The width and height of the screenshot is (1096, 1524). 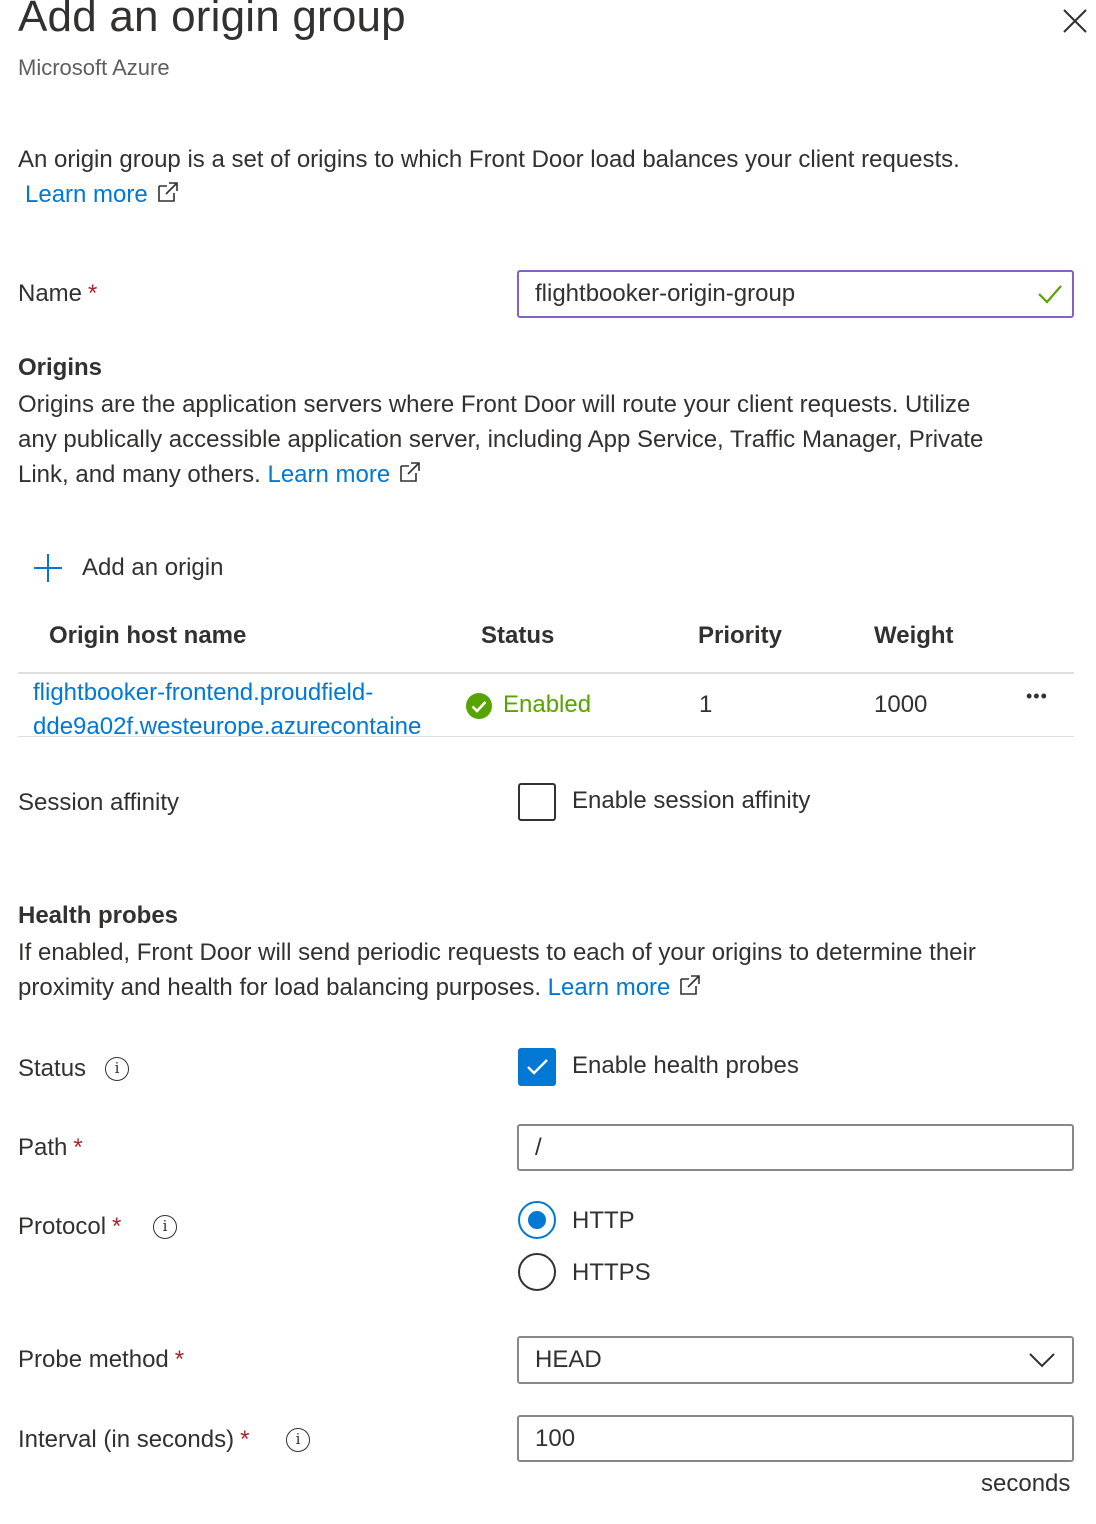 I want to click on interval-label: Interval (in seconds) *, so click(x=134, y=1439).